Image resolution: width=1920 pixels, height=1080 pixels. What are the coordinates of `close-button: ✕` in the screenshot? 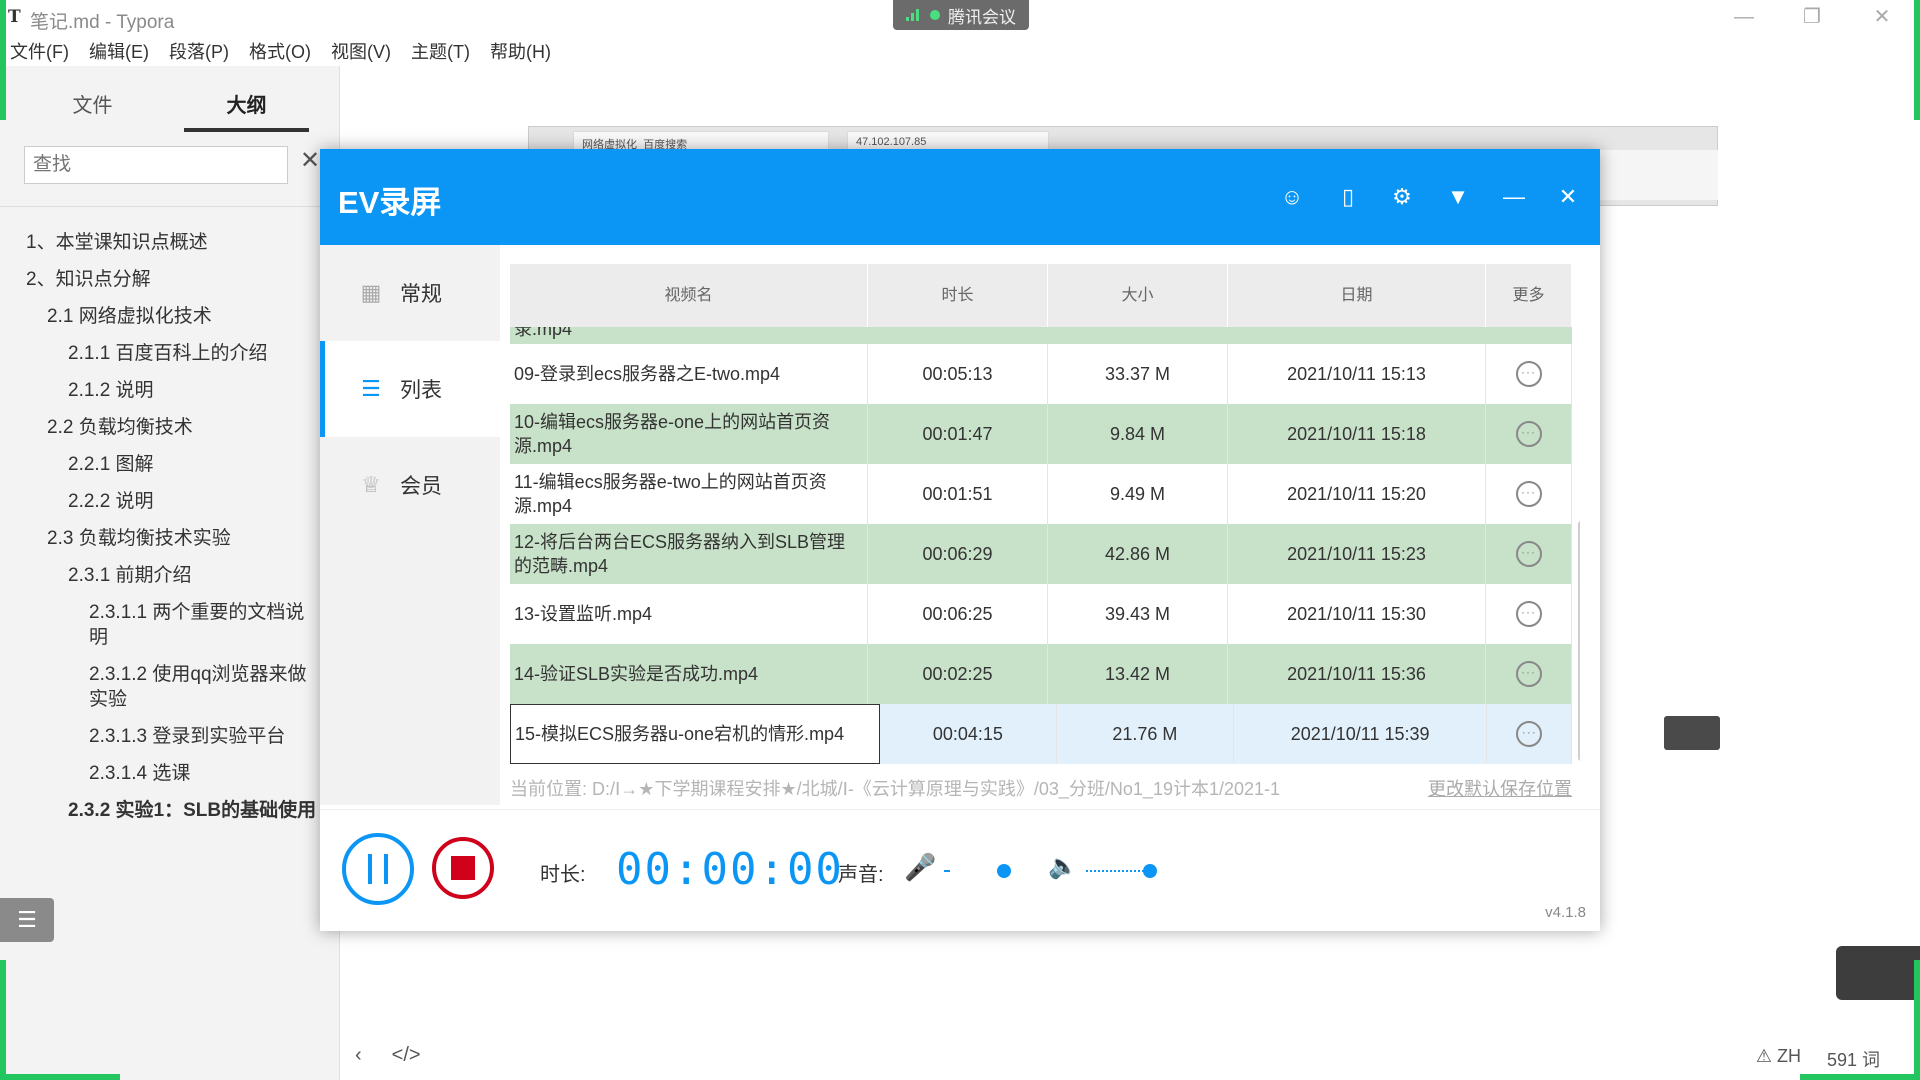 It's located at (1882, 17).